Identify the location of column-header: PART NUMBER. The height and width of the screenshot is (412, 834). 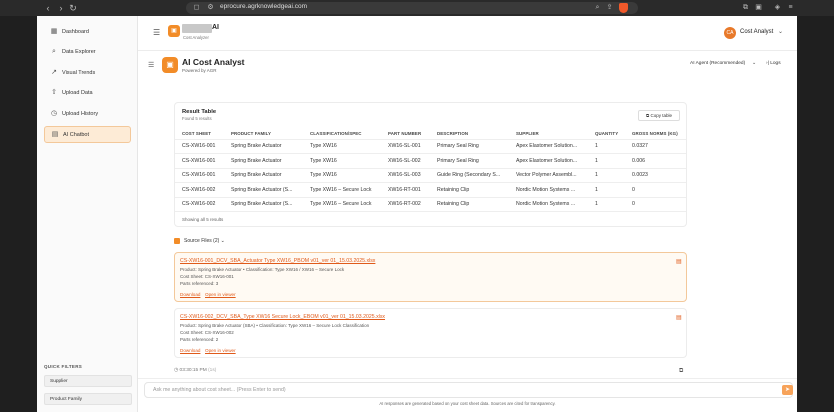
(405, 133).